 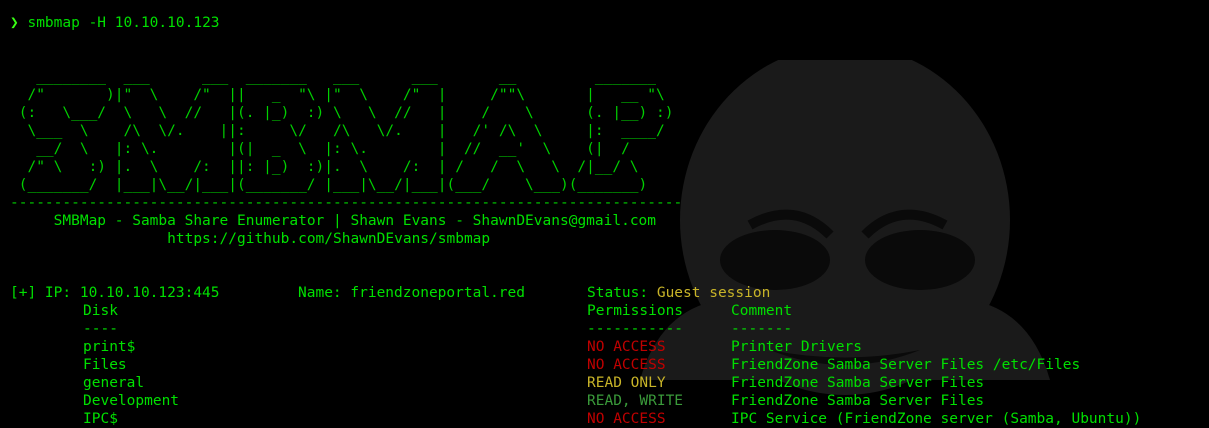 I want to click on sep-permissions: -----------, so click(x=635, y=329).